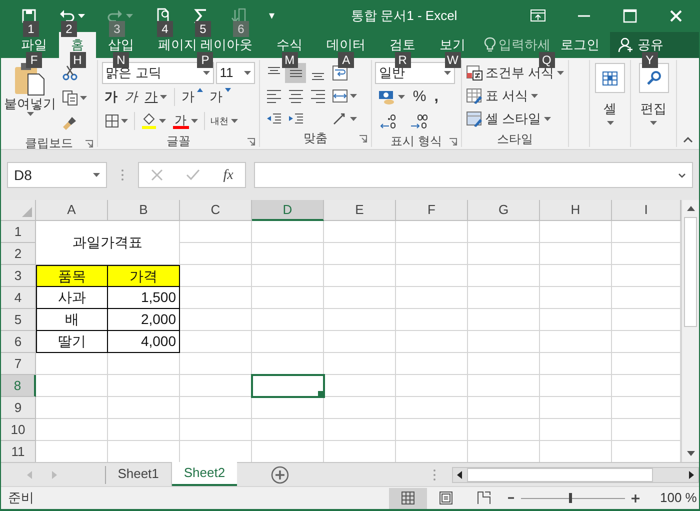  I want to click on paint-bucket-icon, so click(148, 121).